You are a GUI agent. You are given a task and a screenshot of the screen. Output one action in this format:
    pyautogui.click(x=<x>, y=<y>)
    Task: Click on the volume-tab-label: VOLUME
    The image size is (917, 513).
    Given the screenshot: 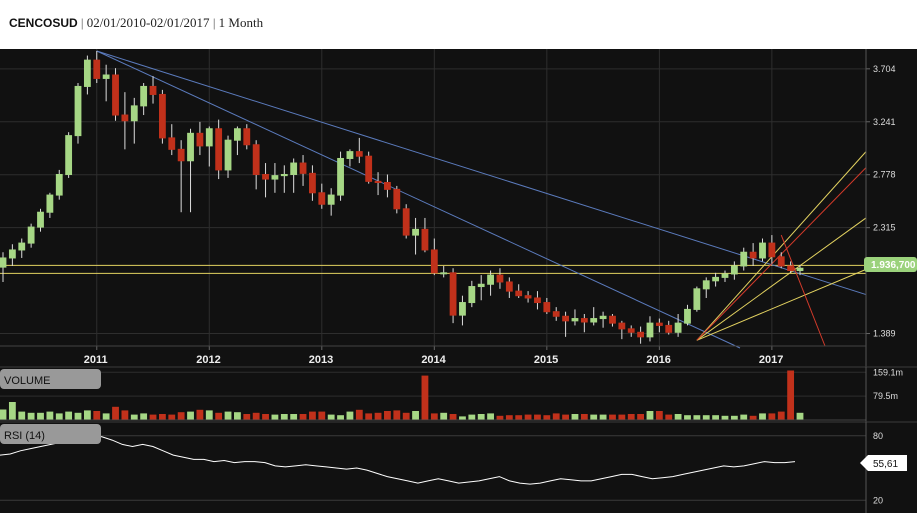 What is the action you would take?
    pyautogui.click(x=27, y=381)
    